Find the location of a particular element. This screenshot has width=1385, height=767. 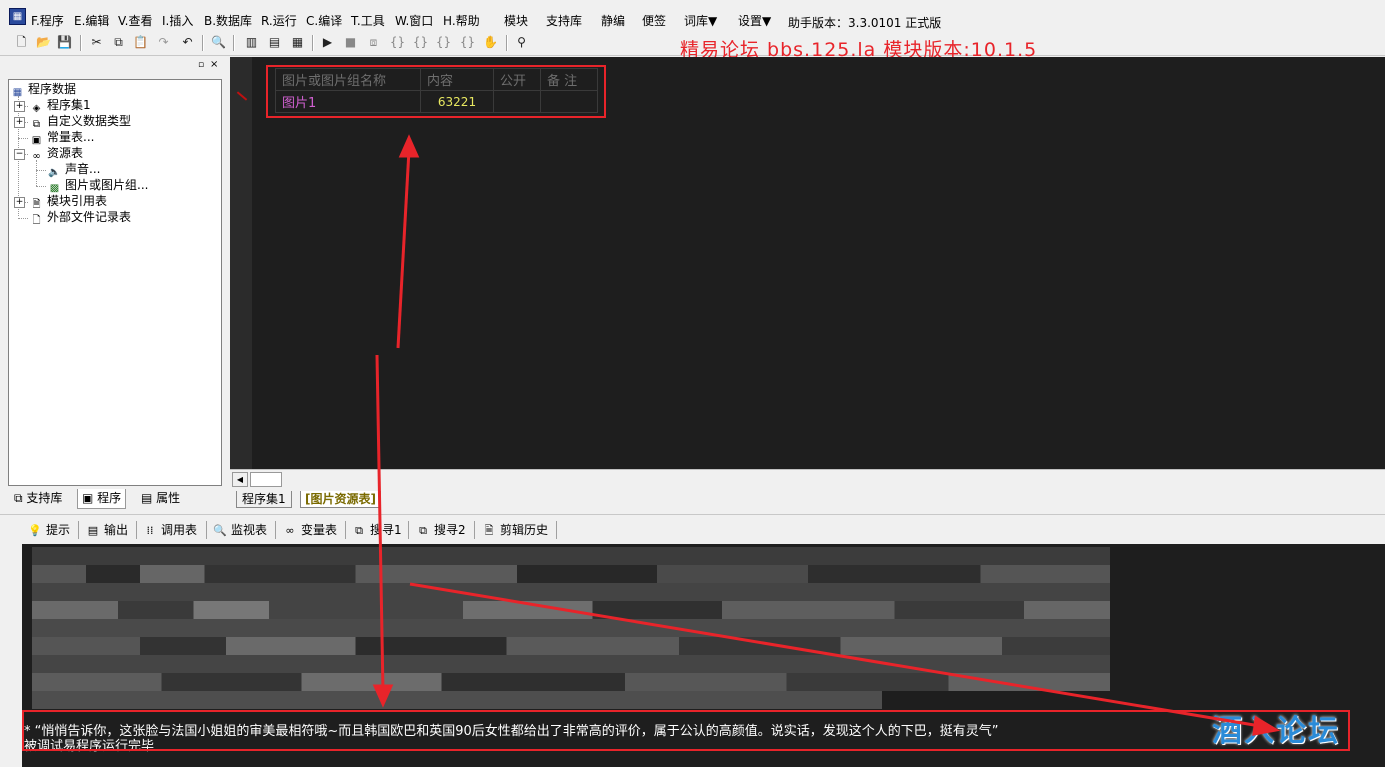

arrow-down-line is located at coordinates (380, 523).